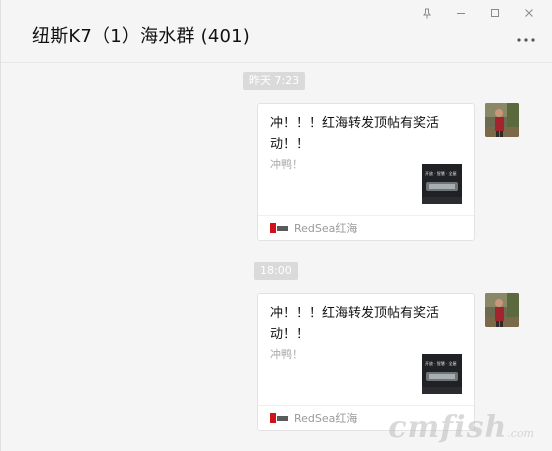 Image resolution: width=552 pixels, height=451 pixels. I want to click on site-watermark: cmfish.com, so click(461, 427).